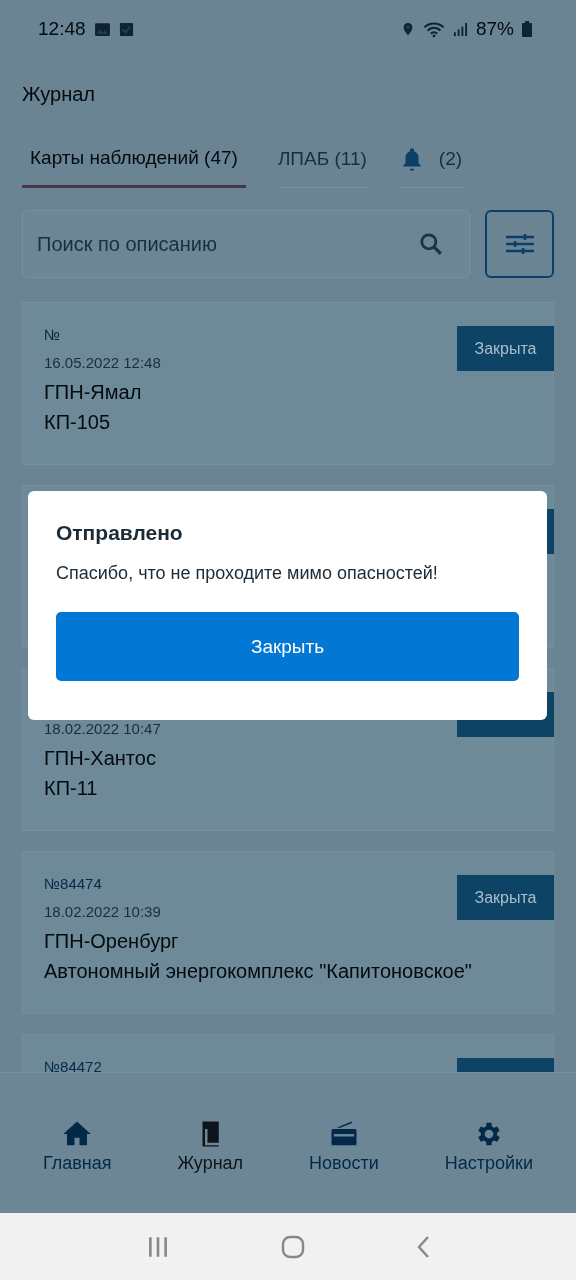 This screenshot has width=576, height=1280. What do you see at coordinates (126, 29) in the screenshot?
I see `checkbox-icon` at bounding box center [126, 29].